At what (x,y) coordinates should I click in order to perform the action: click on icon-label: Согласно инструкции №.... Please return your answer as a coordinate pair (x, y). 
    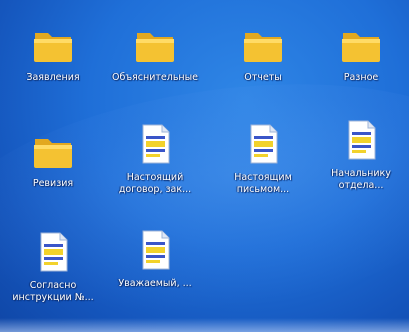
    Looking at the image, I should click on (53, 291).